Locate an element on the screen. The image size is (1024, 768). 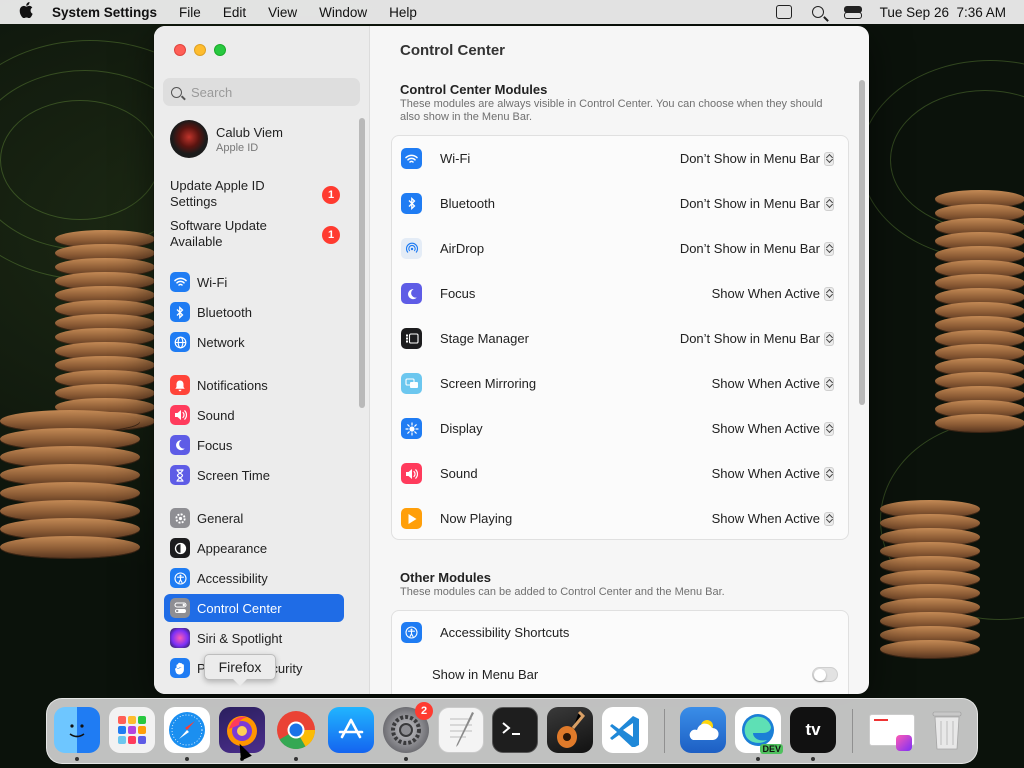
finder-icon is located at coordinates (77, 734).